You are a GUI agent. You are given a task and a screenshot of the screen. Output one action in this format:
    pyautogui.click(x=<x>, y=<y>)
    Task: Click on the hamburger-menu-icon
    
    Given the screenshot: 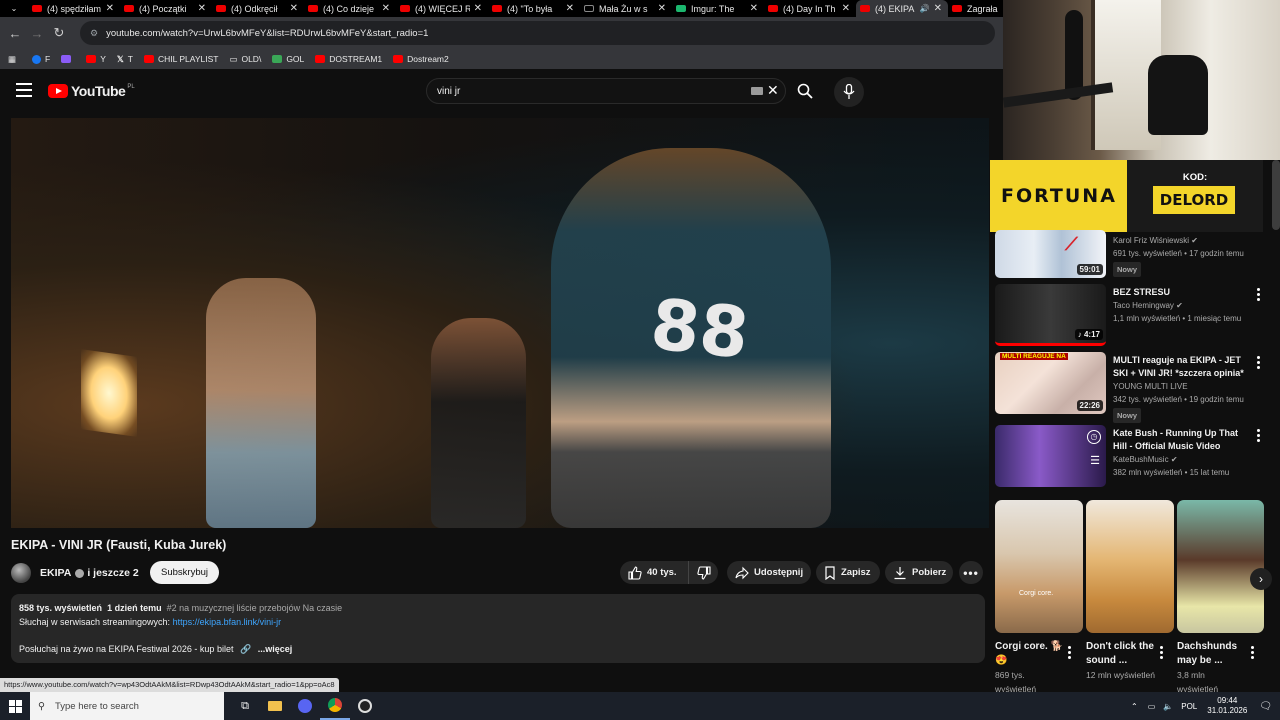 What is the action you would take?
    pyautogui.click(x=24, y=90)
    